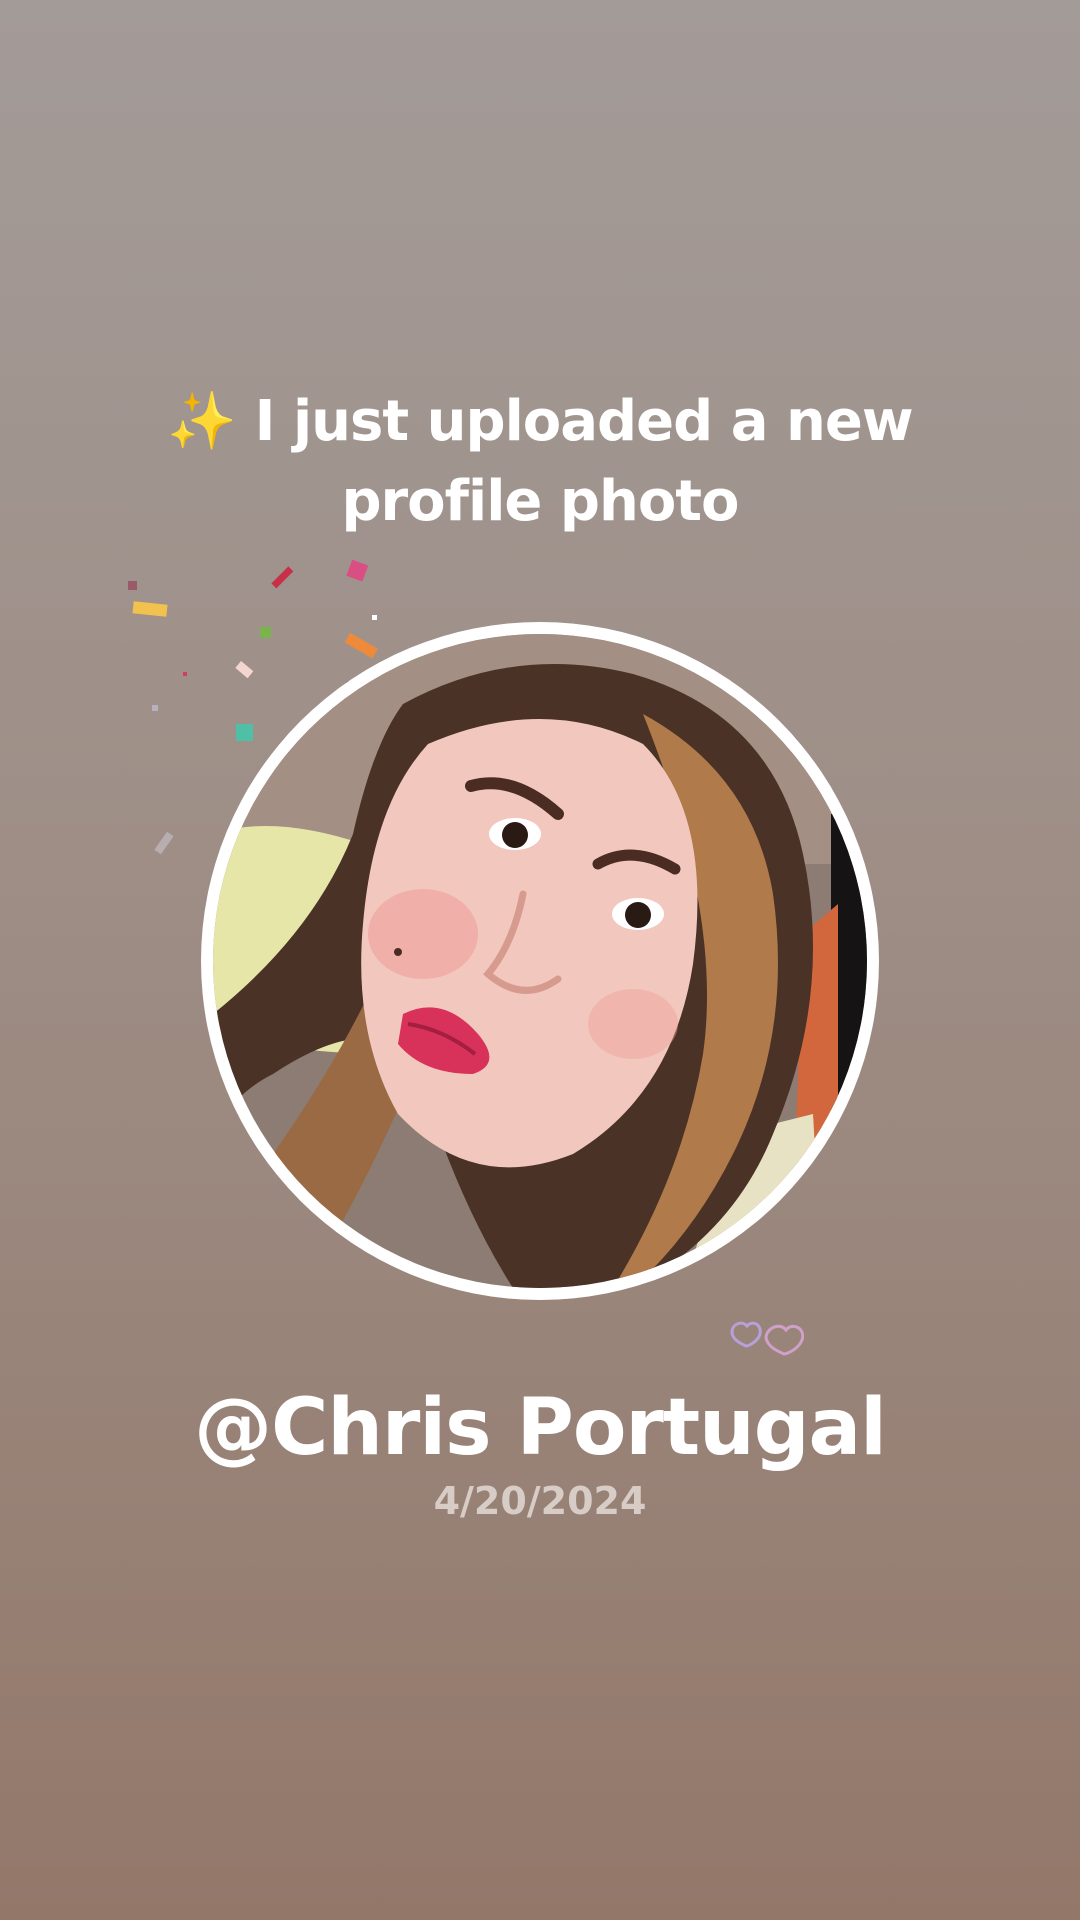 Image resolution: width=1080 pixels, height=1920 pixels. I want to click on hearts-icon, so click(767, 1338).